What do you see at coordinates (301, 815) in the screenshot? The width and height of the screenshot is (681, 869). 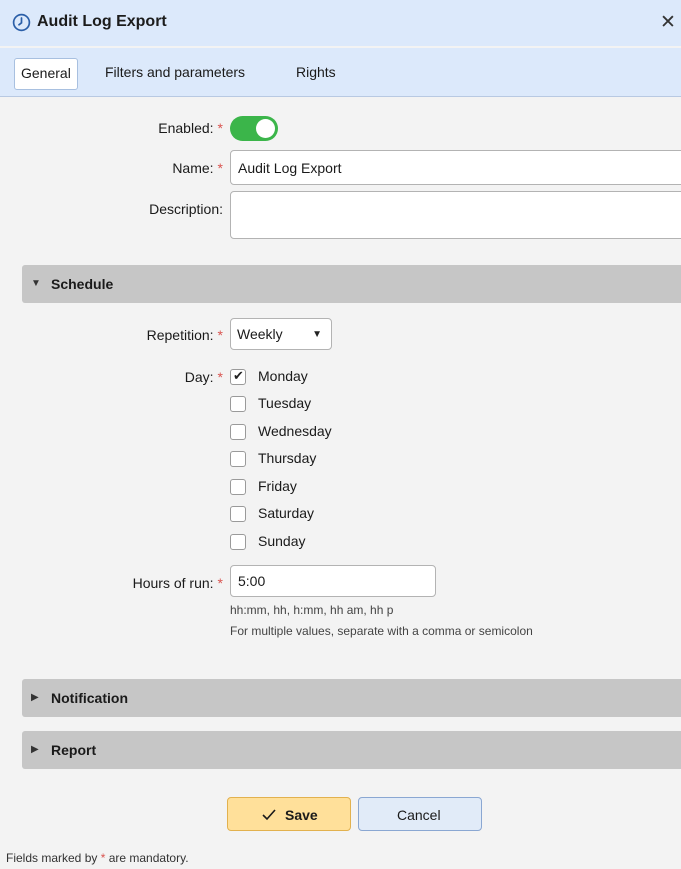 I see `save-button-label: Save` at bounding box center [301, 815].